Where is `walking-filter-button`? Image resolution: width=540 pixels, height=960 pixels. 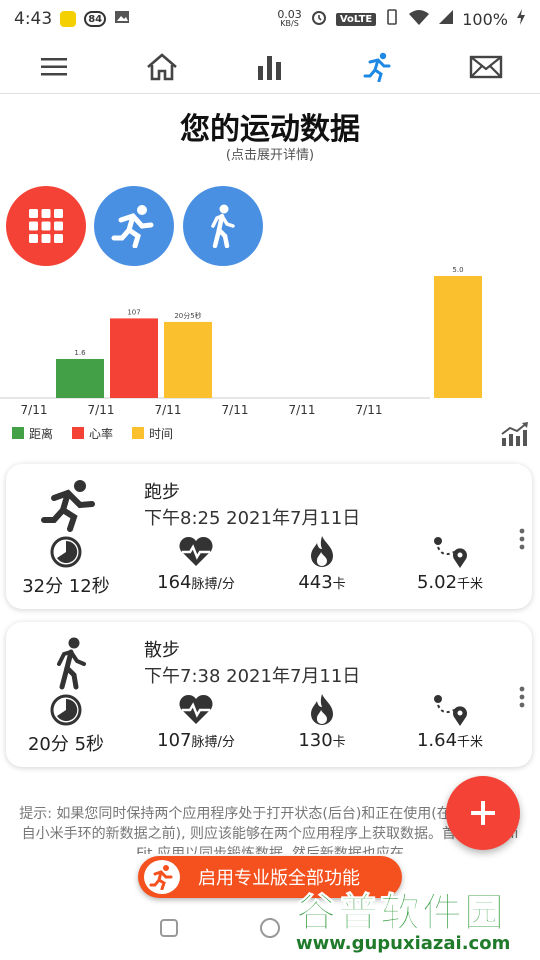
walking-filter-button is located at coordinates (223, 226).